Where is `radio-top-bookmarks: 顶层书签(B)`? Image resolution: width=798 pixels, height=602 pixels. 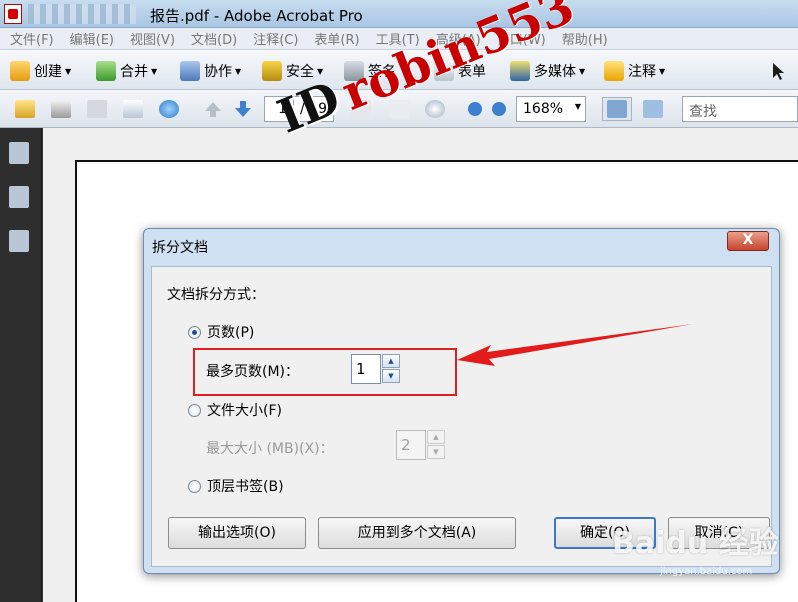
radio-top-bookmarks: 顶层书签(B) is located at coordinates (236, 486).